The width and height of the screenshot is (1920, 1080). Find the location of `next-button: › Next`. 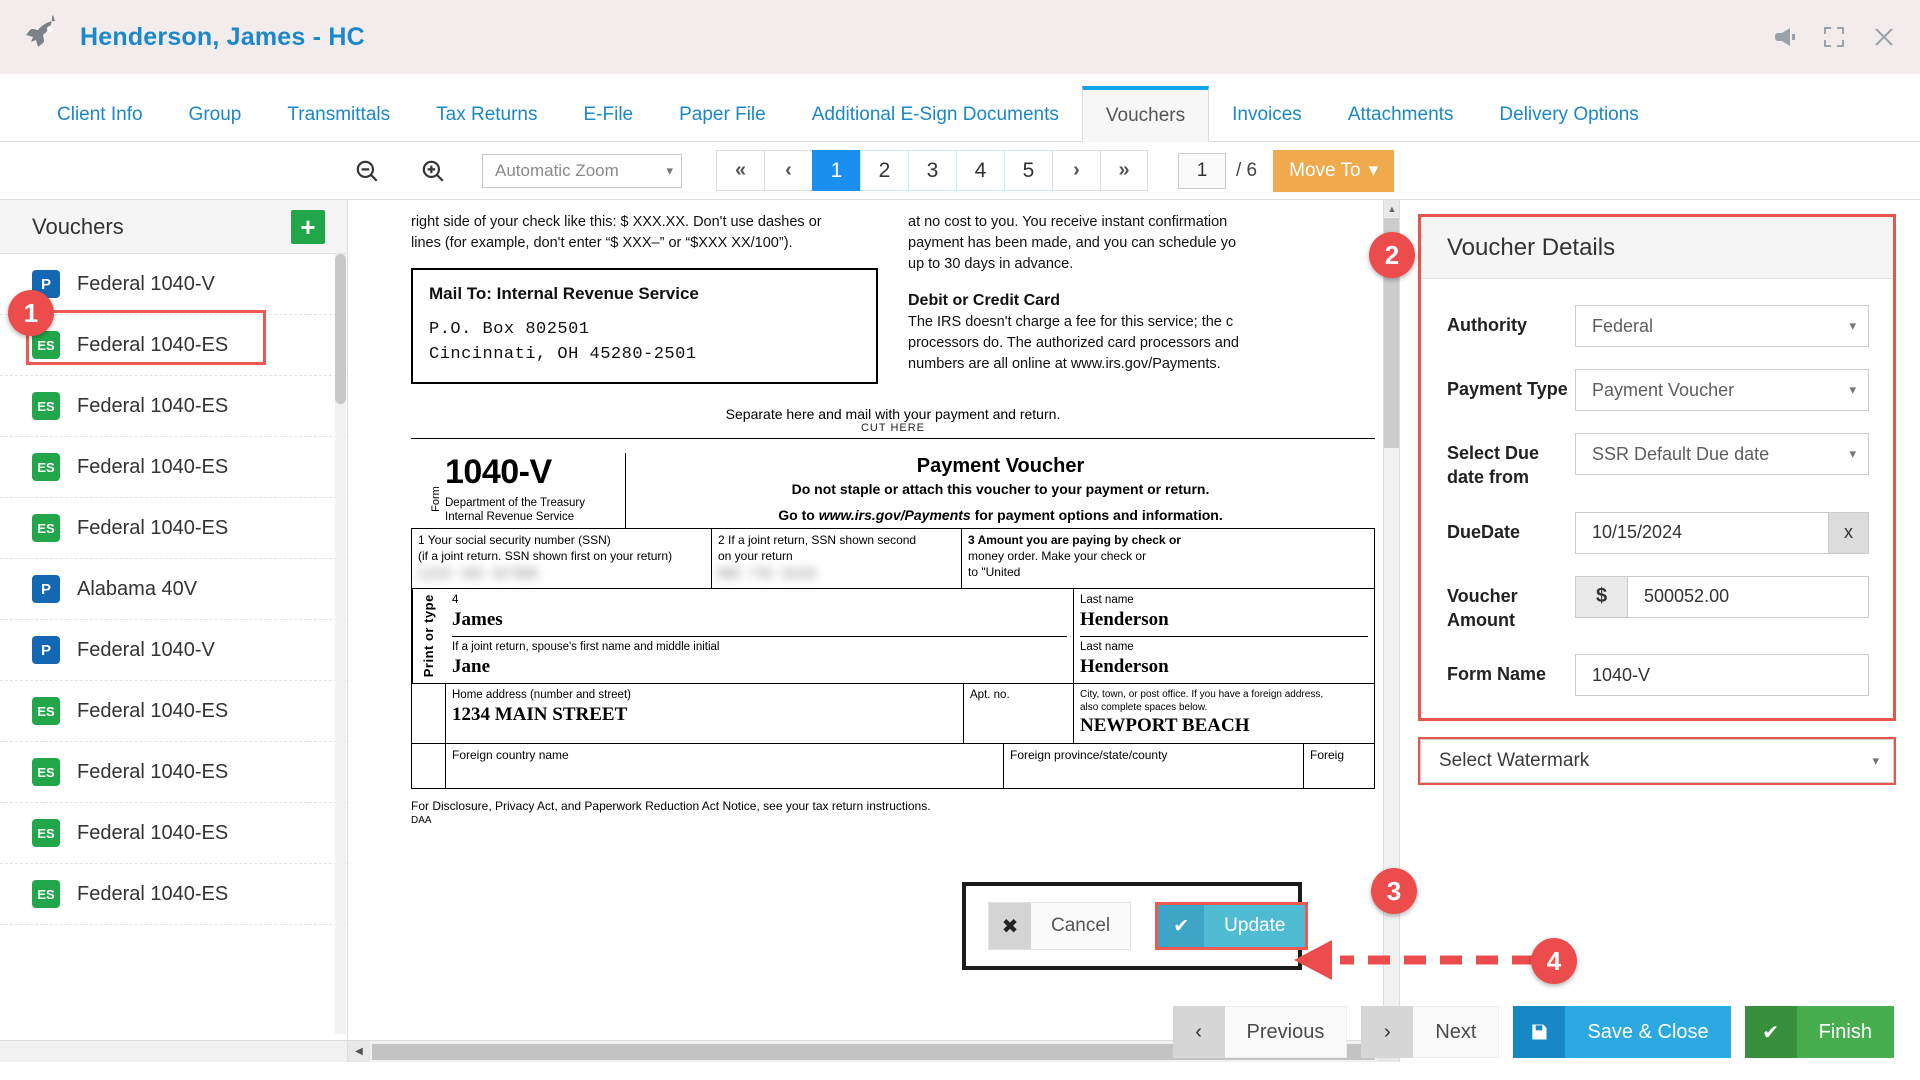

next-button: › Next is located at coordinates (1430, 1032).